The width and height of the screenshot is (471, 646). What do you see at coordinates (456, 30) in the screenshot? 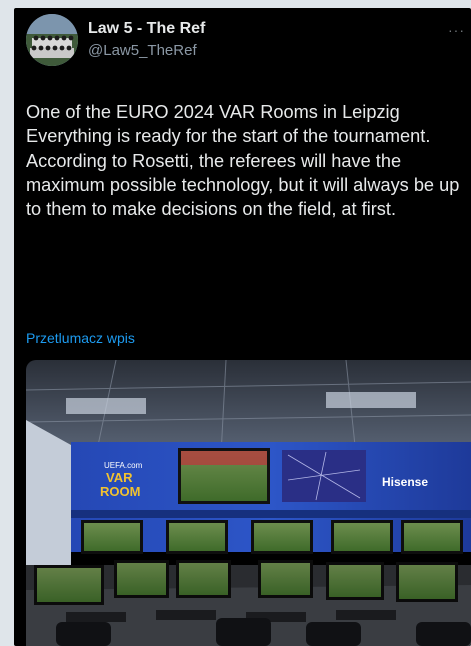
I see `more-options-icon: ···` at bounding box center [456, 30].